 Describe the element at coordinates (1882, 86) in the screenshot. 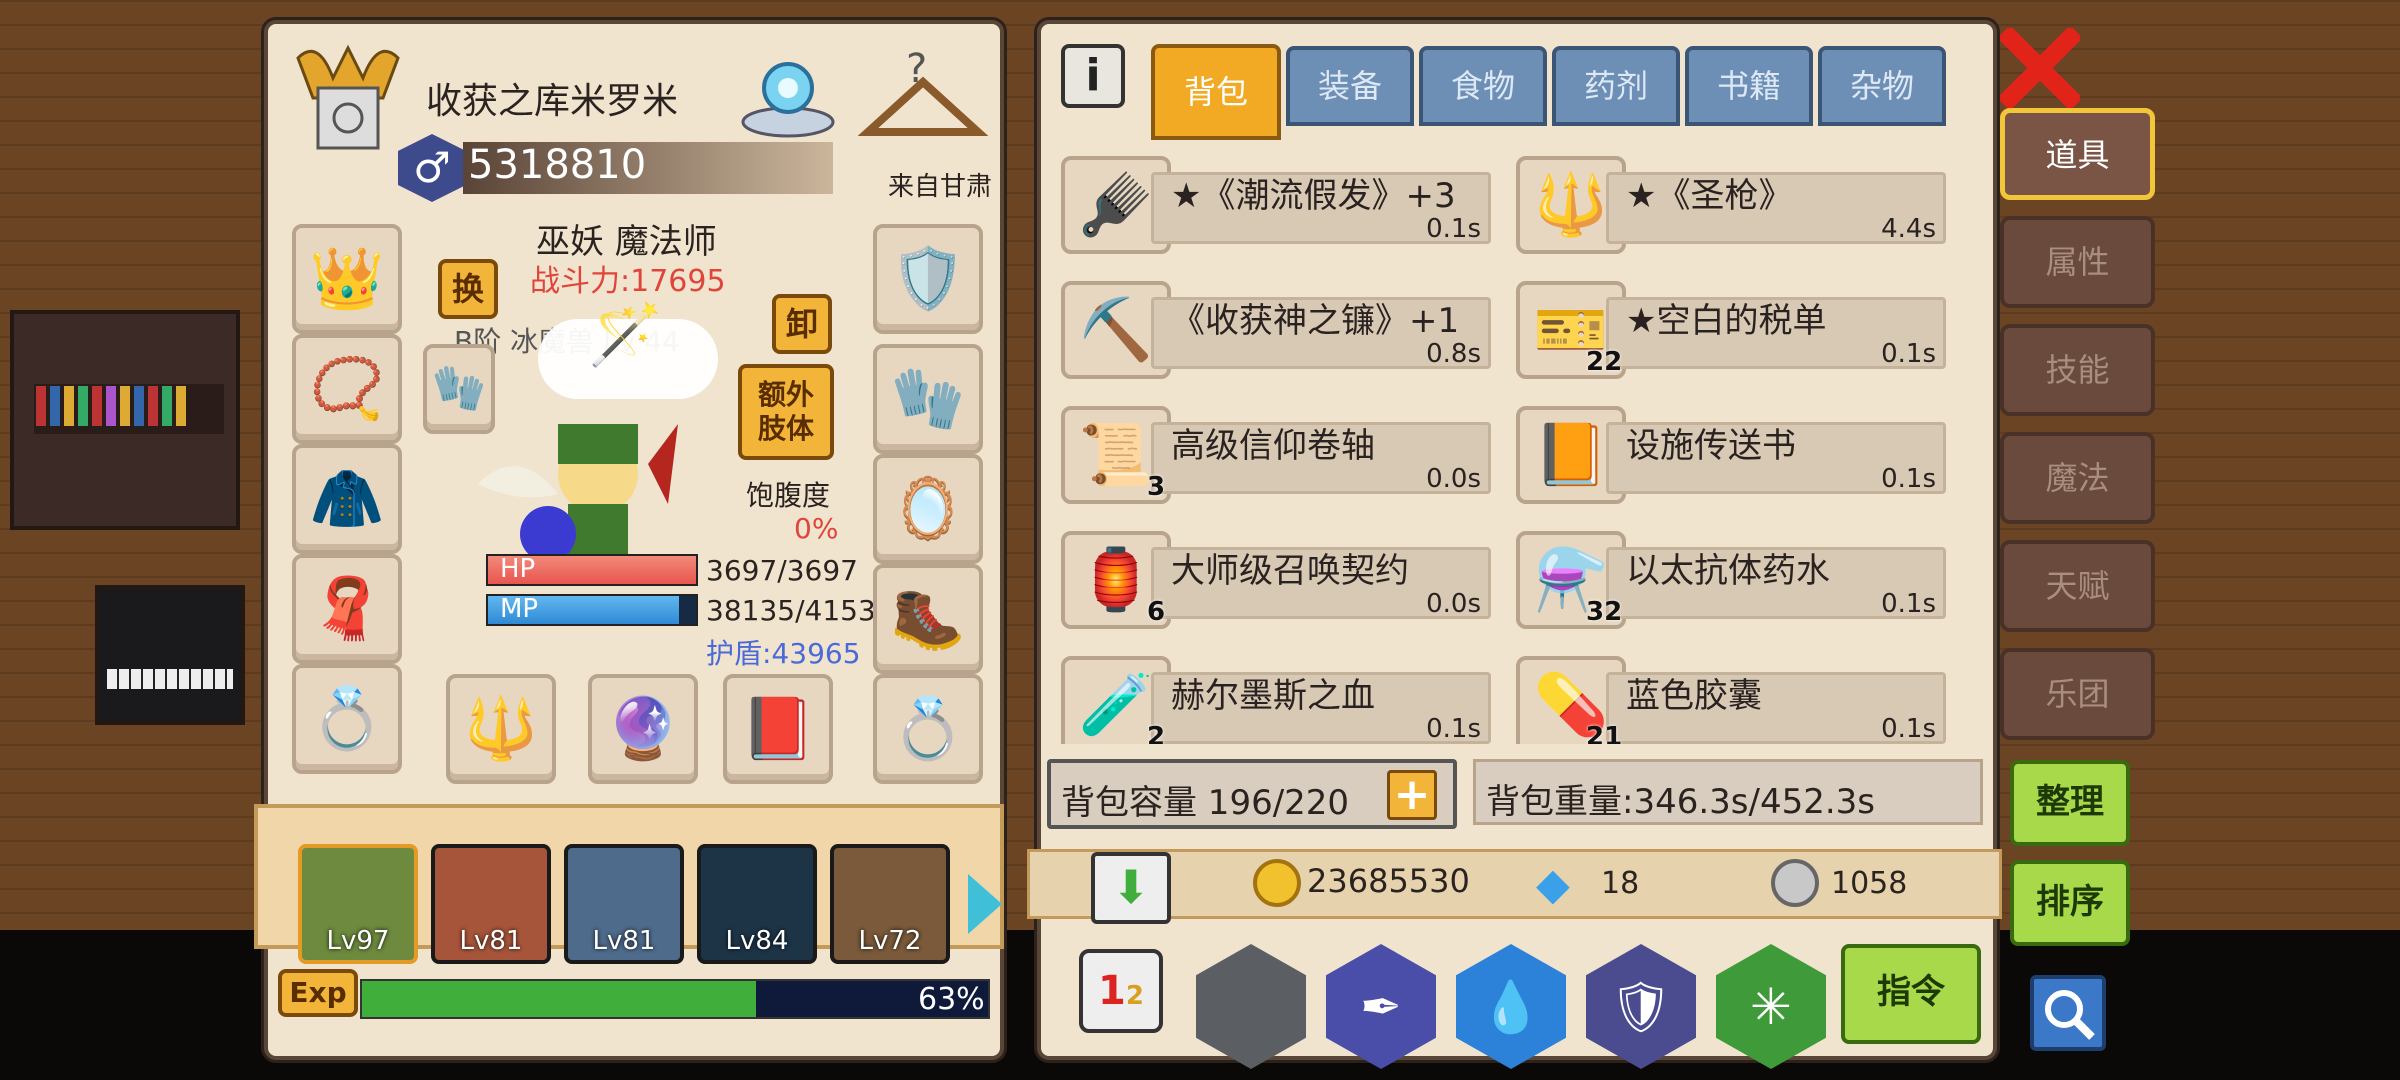

I see `tab-misc: 杂物` at that location.